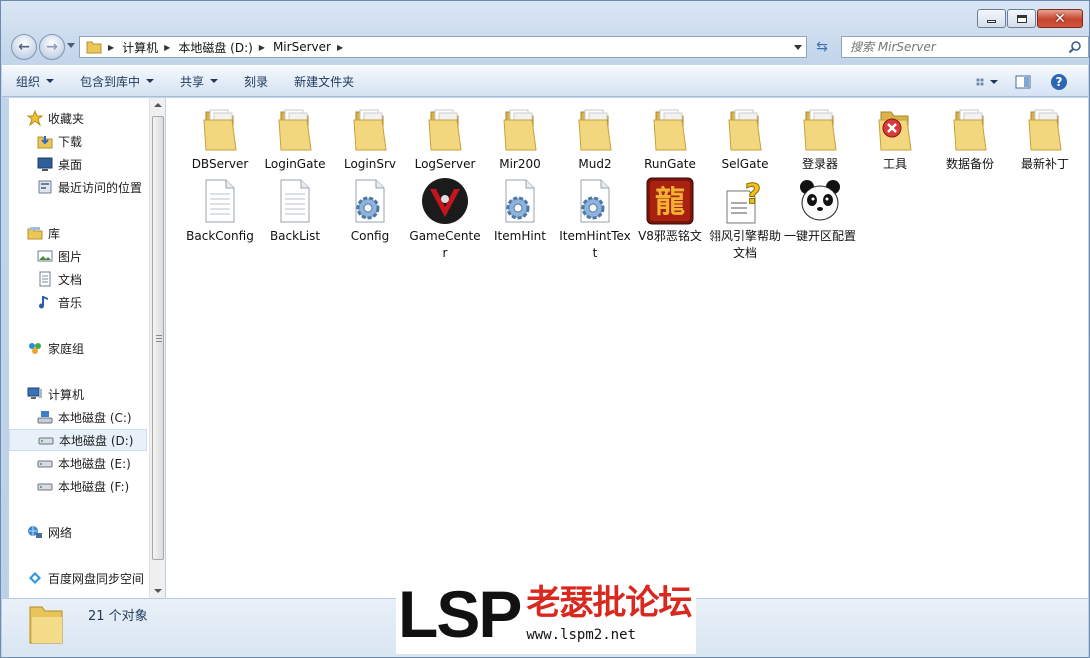 The image size is (1090, 658). Describe the element at coordinates (295, 210) in the screenshot. I see `file-item: BackList` at that location.